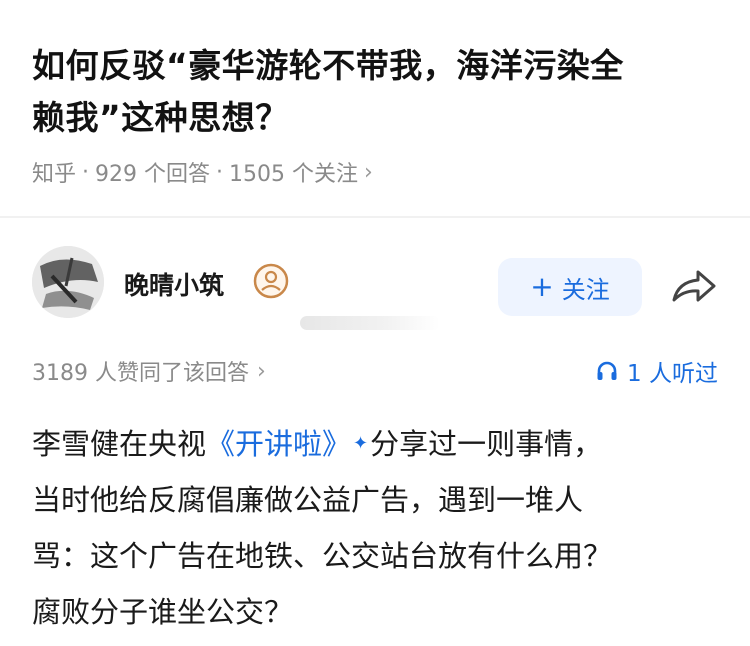 This screenshot has width=750, height=646. Describe the element at coordinates (585, 289) in the screenshot. I see `follow-label: 关注` at that location.